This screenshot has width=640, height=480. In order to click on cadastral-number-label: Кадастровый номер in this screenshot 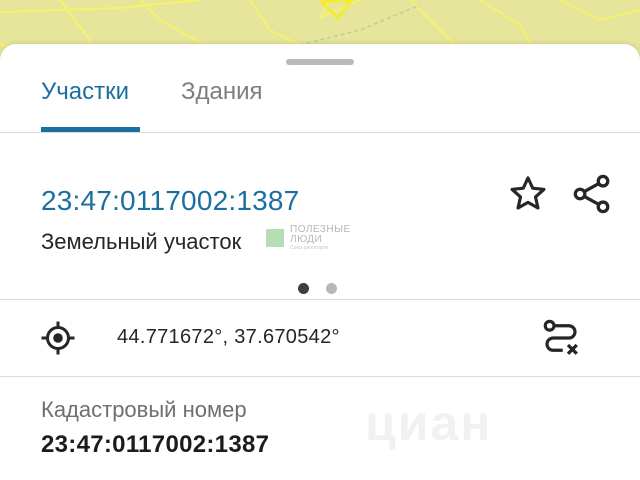, I will do `click(144, 409)`.